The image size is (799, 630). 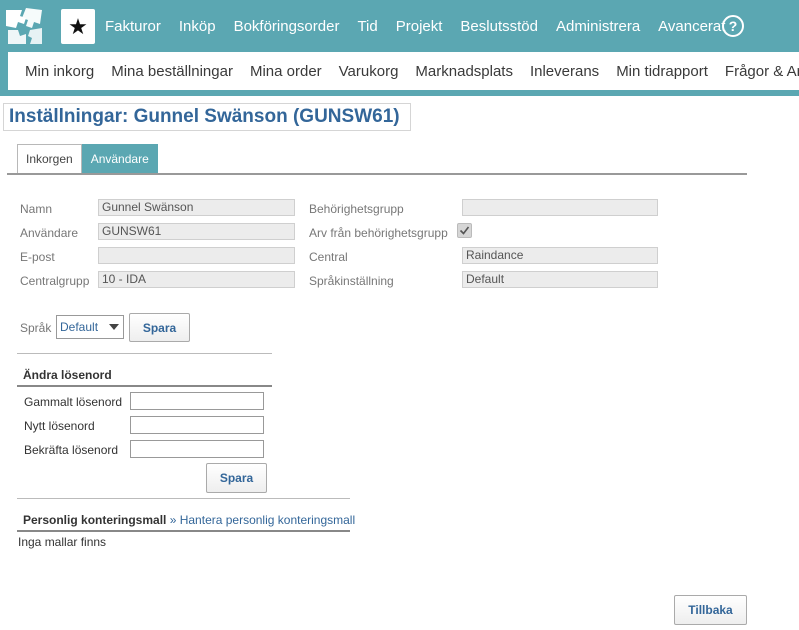 What do you see at coordinates (598, 26) in the screenshot?
I see `menu-item-administrera: Administrera` at bounding box center [598, 26].